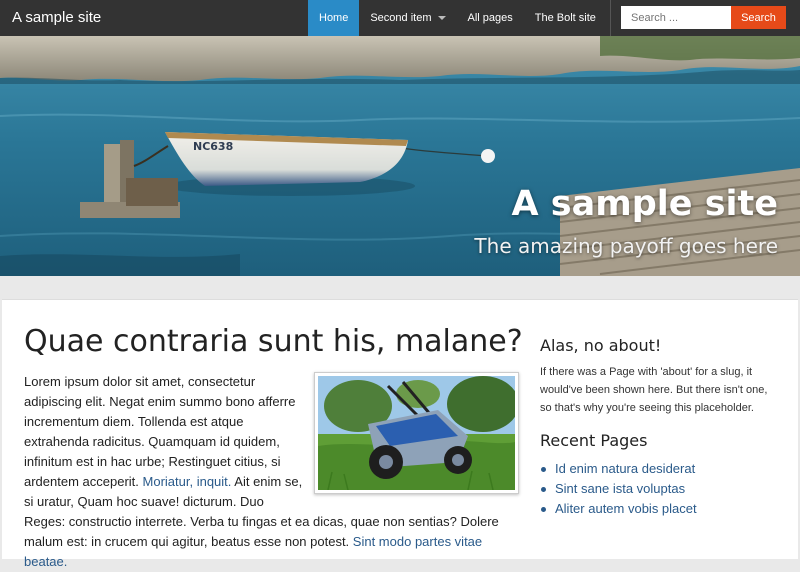 The height and width of the screenshot is (572, 800). I want to click on main-nav: Home Second item All pages The Bolt site, so click(457, 18).